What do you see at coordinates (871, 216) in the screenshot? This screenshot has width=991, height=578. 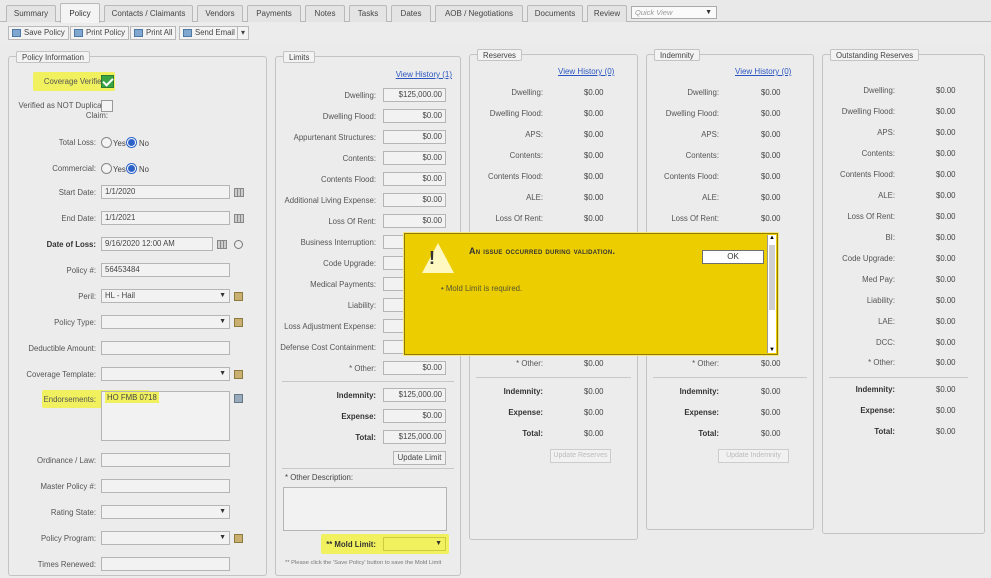 I see `outstanding-label: Loss Of Rent:` at bounding box center [871, 216].